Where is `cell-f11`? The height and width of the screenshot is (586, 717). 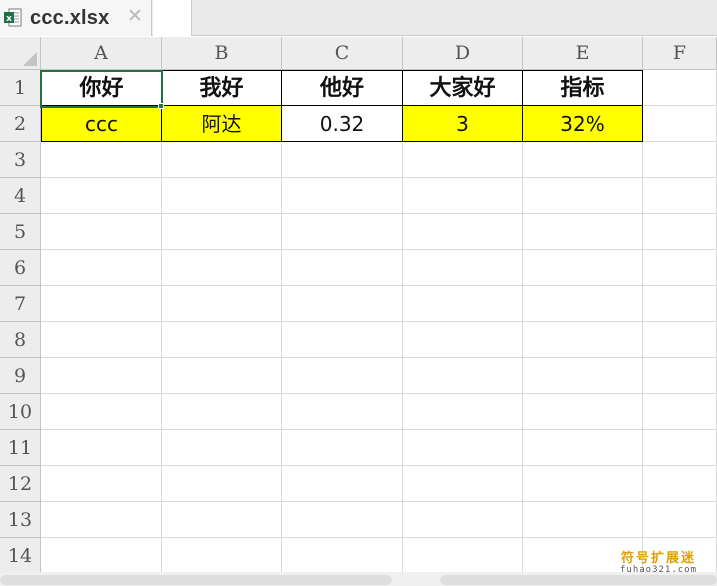
cell-f11 is located at coordinates (680, 448).